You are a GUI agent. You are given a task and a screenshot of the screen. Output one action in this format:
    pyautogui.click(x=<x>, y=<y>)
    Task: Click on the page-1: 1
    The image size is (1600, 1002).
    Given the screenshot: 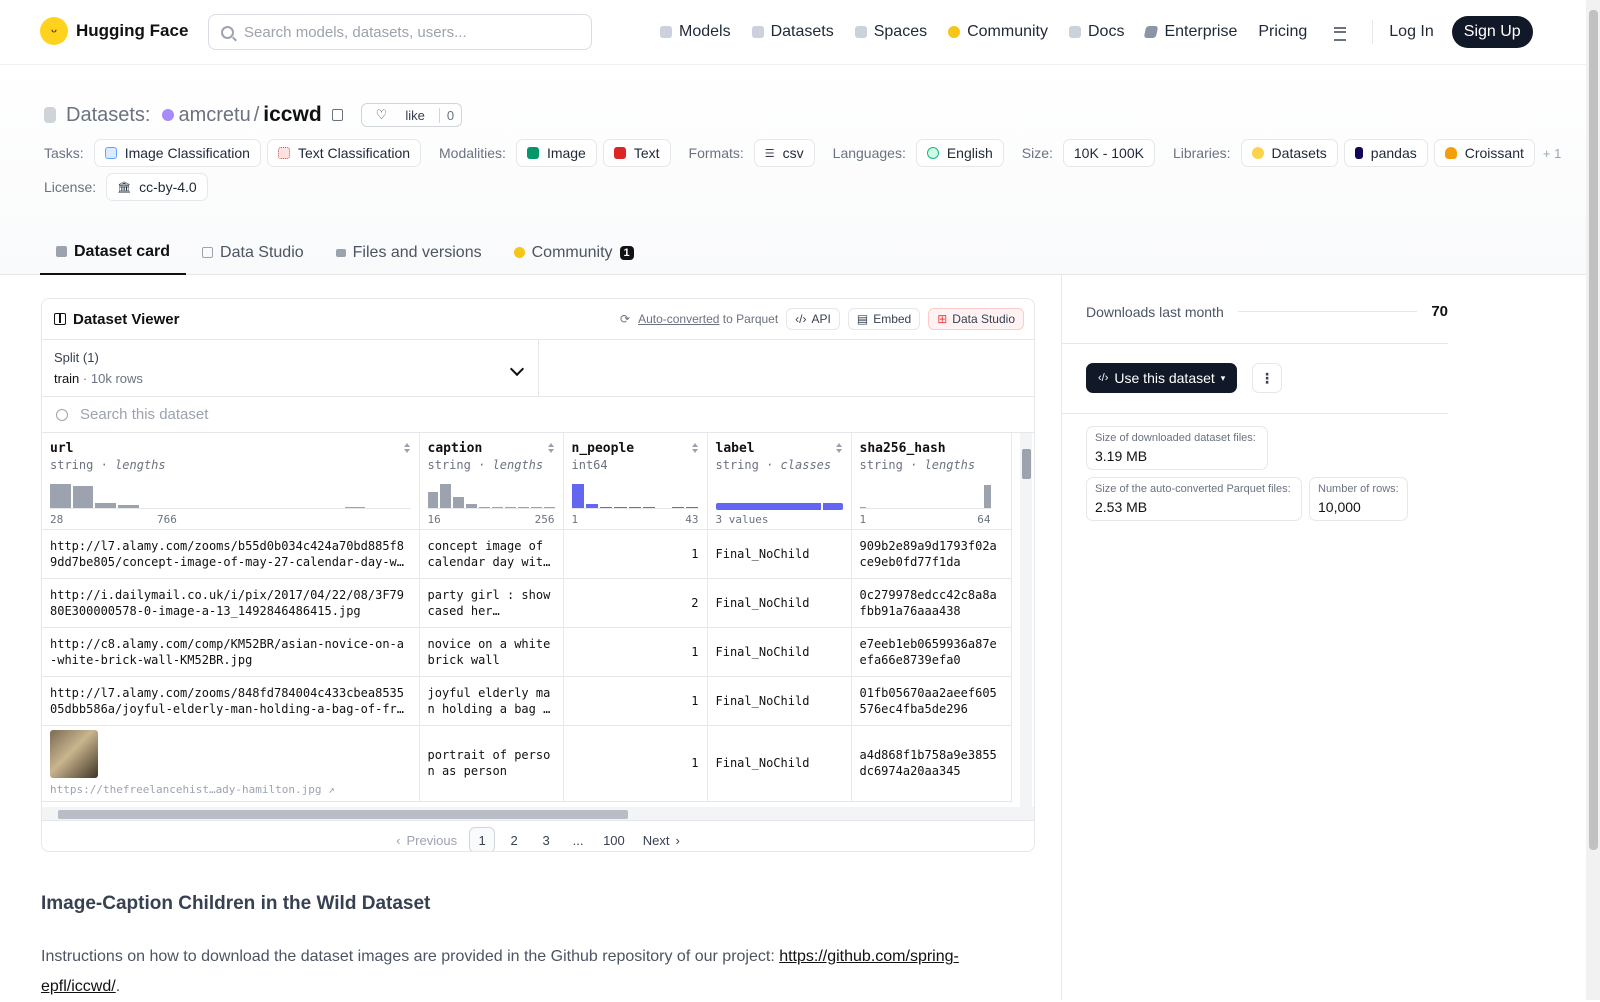 What is the action you would take?
    pyautogui.click(x=482, y=839)
    